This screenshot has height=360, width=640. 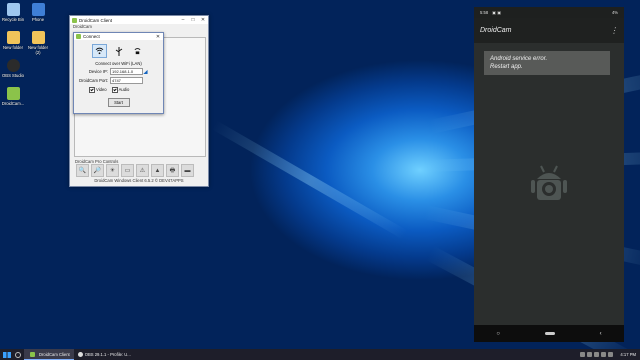 What do you see at coordinates (549, 182) in the screenshot?
I see `droidcam-logo-icon` at bounding box center [549, 182].